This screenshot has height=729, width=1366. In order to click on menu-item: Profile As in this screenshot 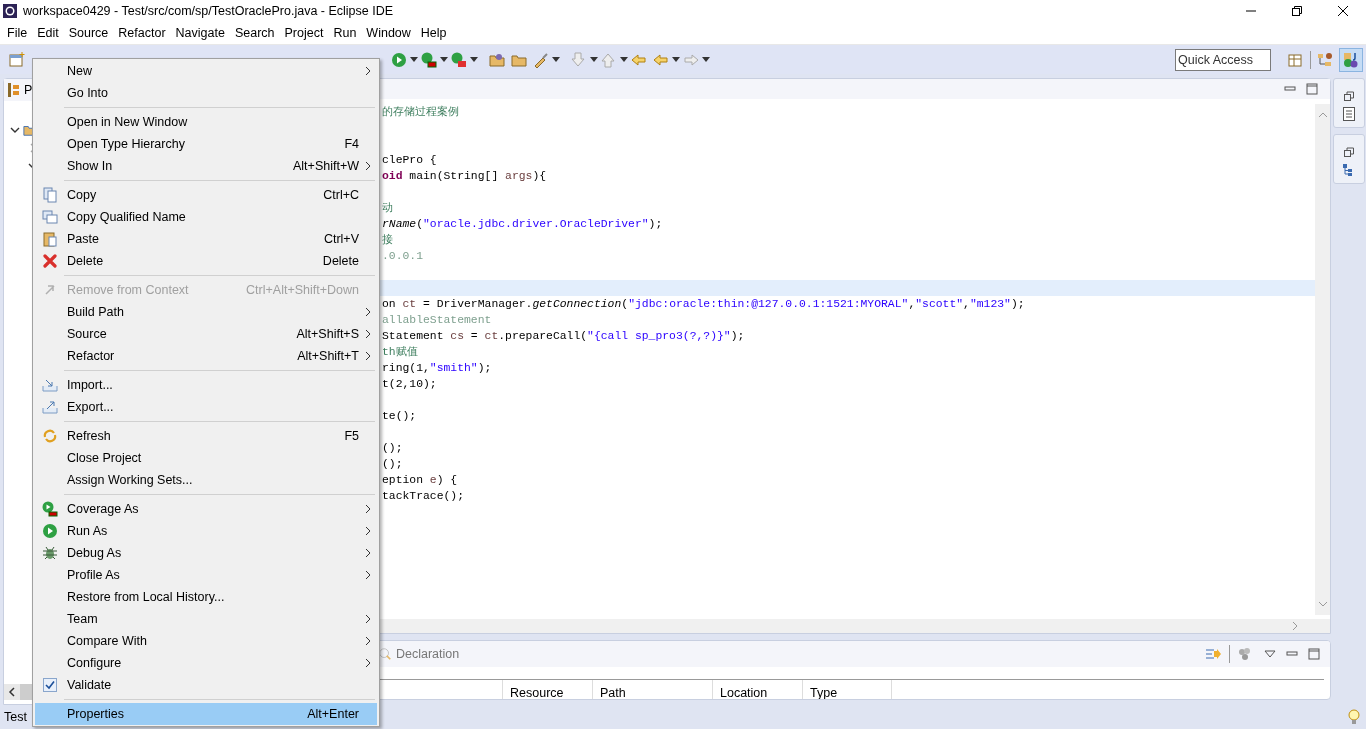, I will do `click(206, 575)`.